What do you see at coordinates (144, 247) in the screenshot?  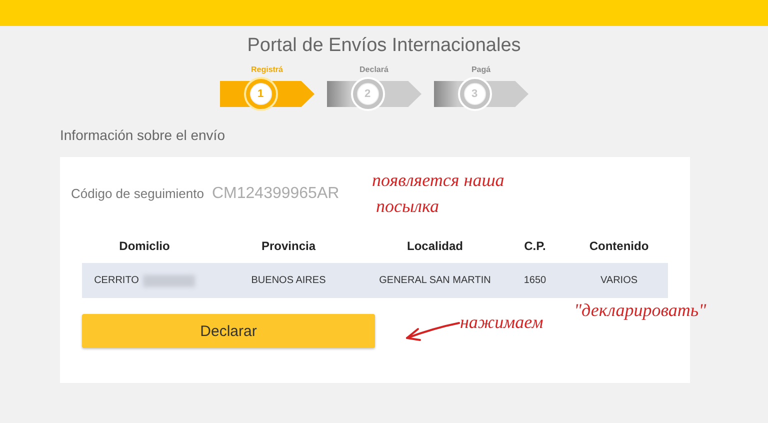 I see `column-header: Domiclio` at bounding box center [144, 247].